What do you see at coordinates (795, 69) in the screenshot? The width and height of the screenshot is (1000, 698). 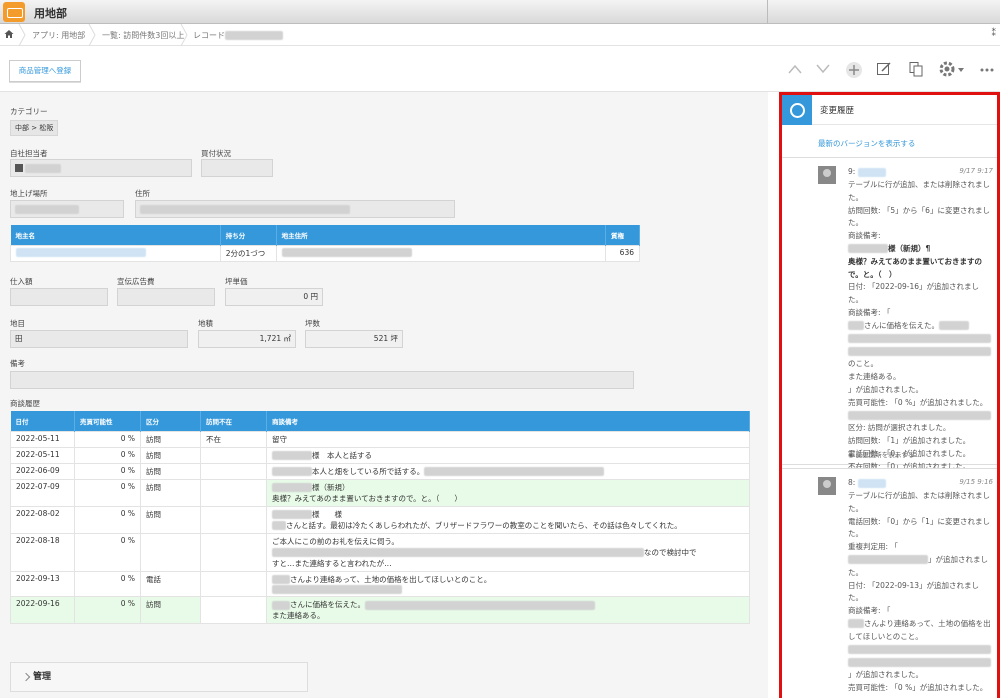 I see `chevron-up-icon` at bounding box center [795, 69].